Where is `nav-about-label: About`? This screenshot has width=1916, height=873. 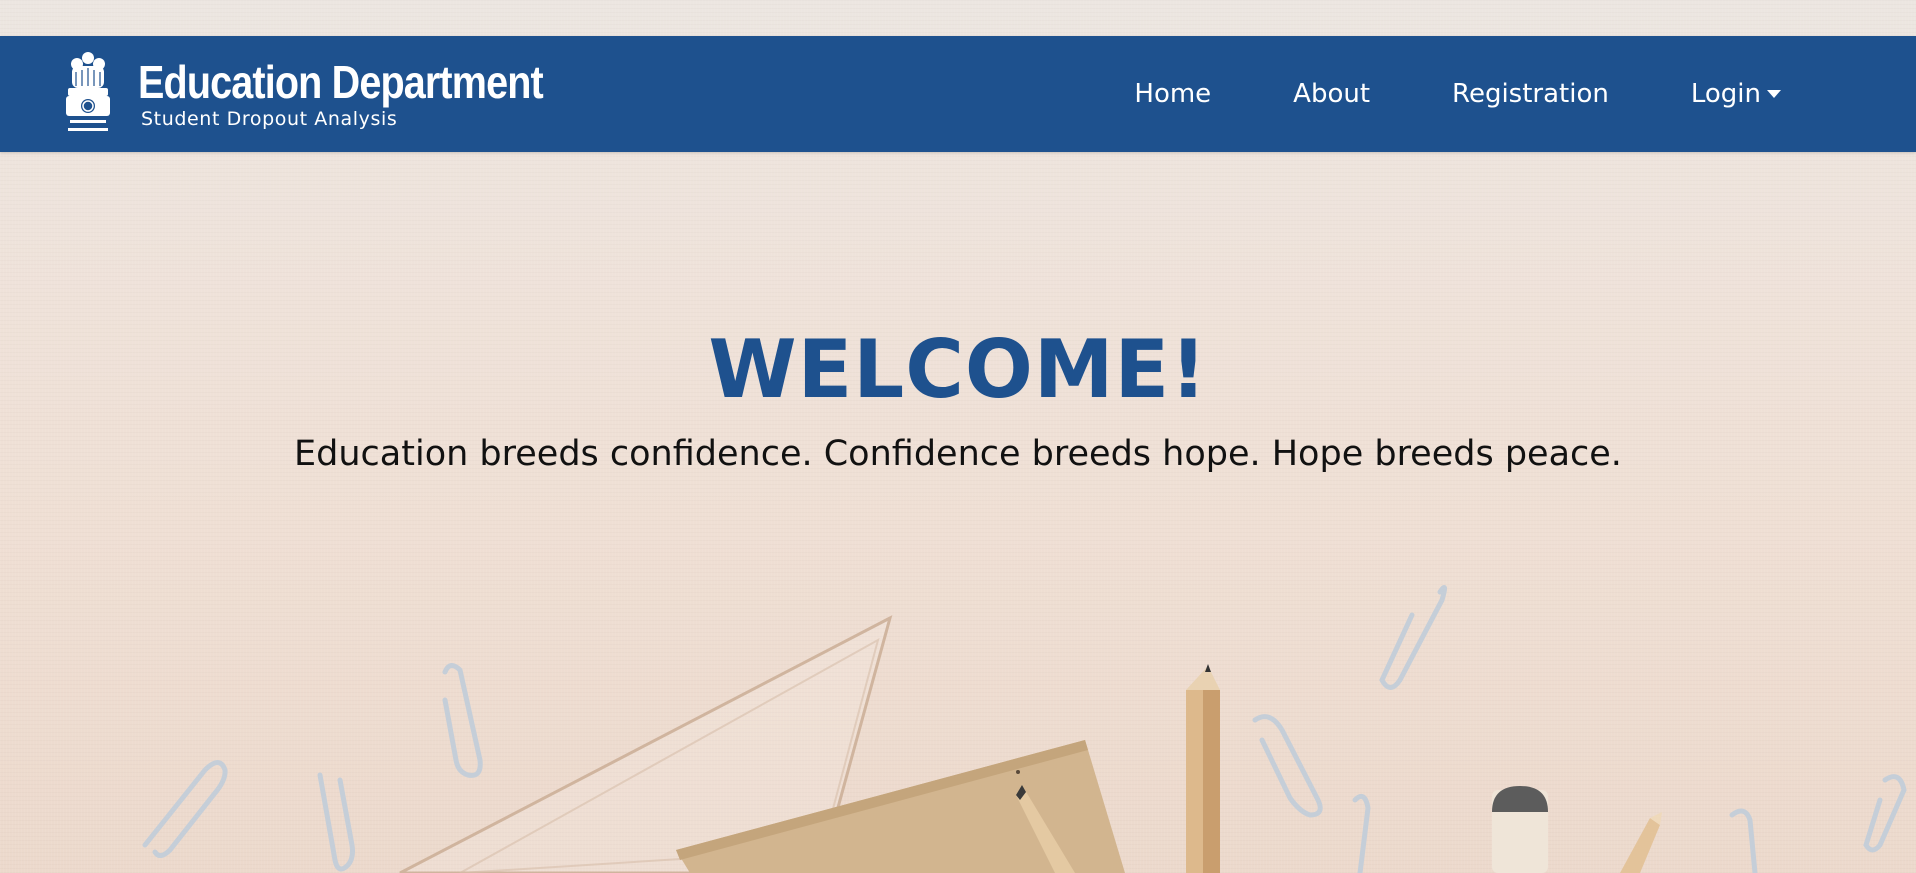
nav-about-label: About is located at coordinates (1332, 94).